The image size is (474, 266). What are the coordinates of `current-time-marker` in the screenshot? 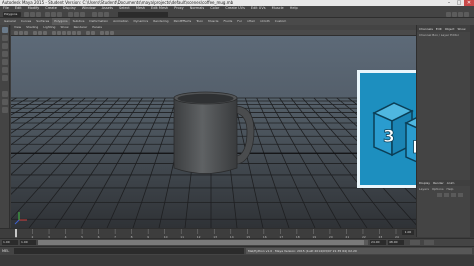 It's located at (16, 233).